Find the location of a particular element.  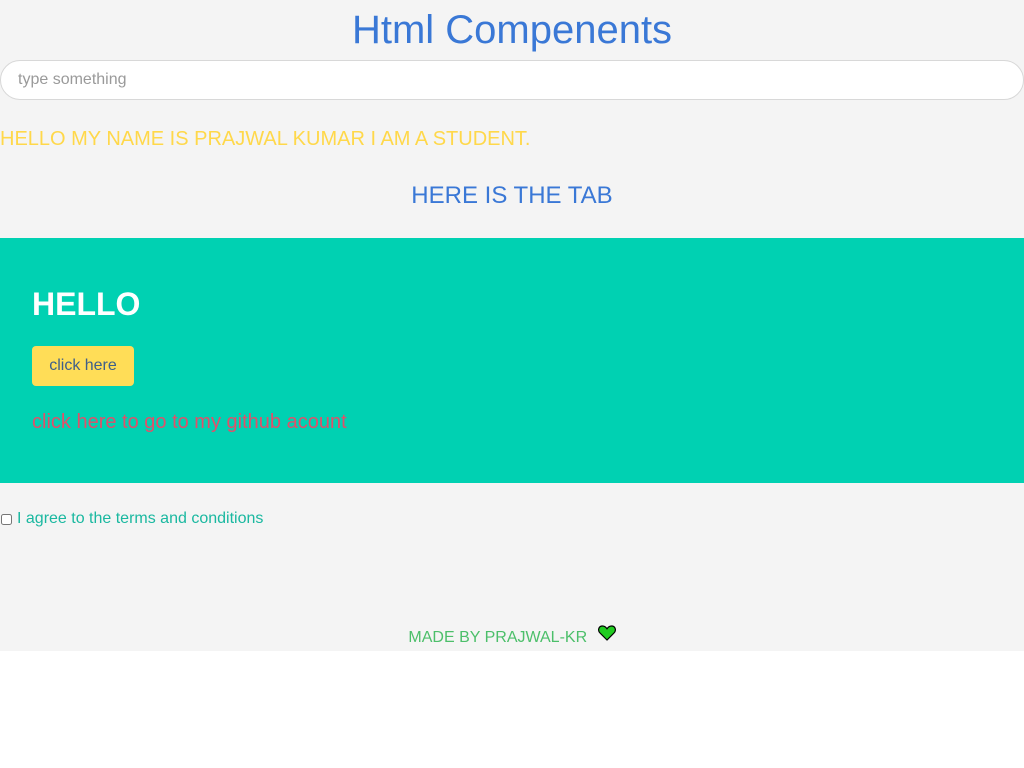

page-title: Html Compenents is located at coordinates (512, 30).